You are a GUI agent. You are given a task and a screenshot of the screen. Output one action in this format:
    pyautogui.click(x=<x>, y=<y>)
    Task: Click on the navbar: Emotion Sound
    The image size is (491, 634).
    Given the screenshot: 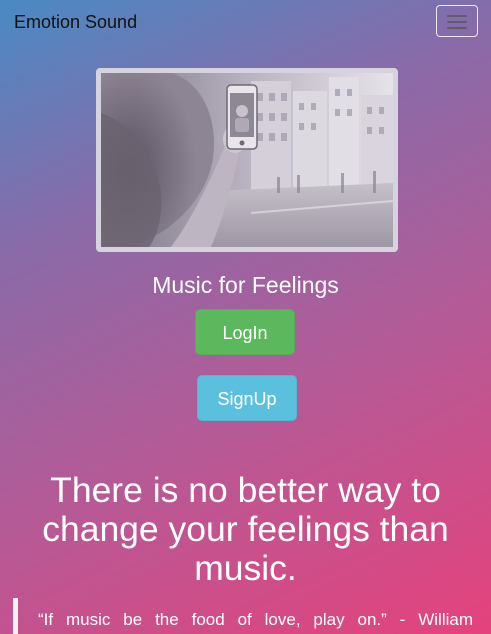 What is the action you would take?
    pyautogui.click(x=245, y=22)
    